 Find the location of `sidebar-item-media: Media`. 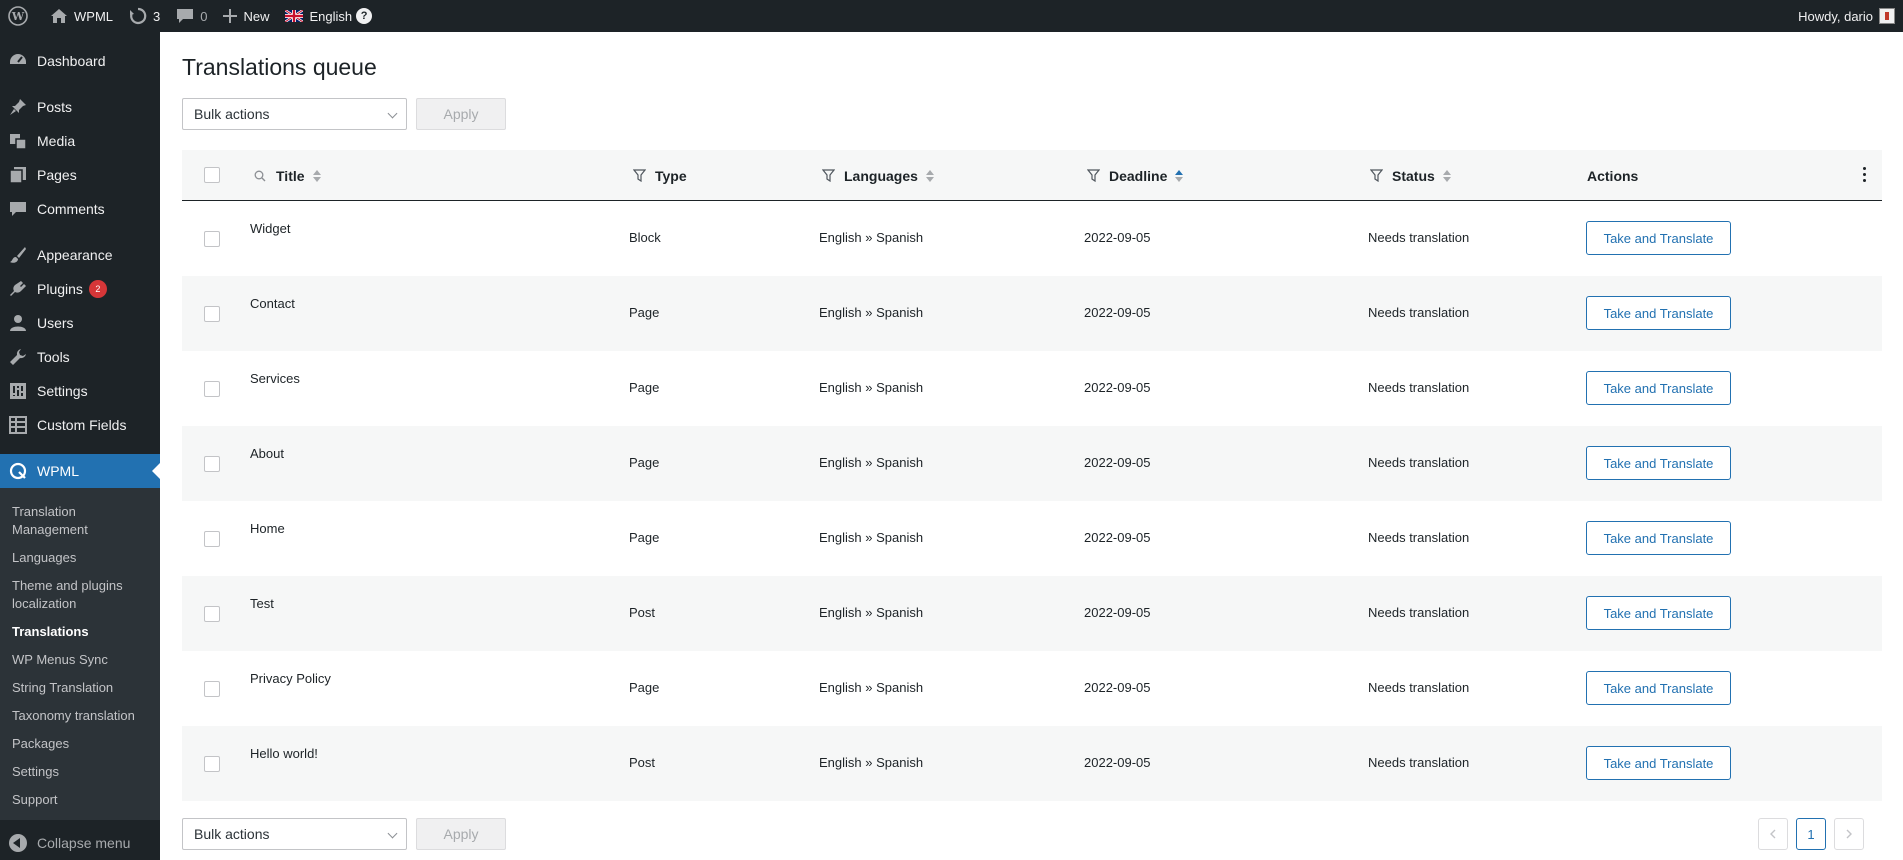

sidebar-item-media: Media is located at coordinates (80, 141).